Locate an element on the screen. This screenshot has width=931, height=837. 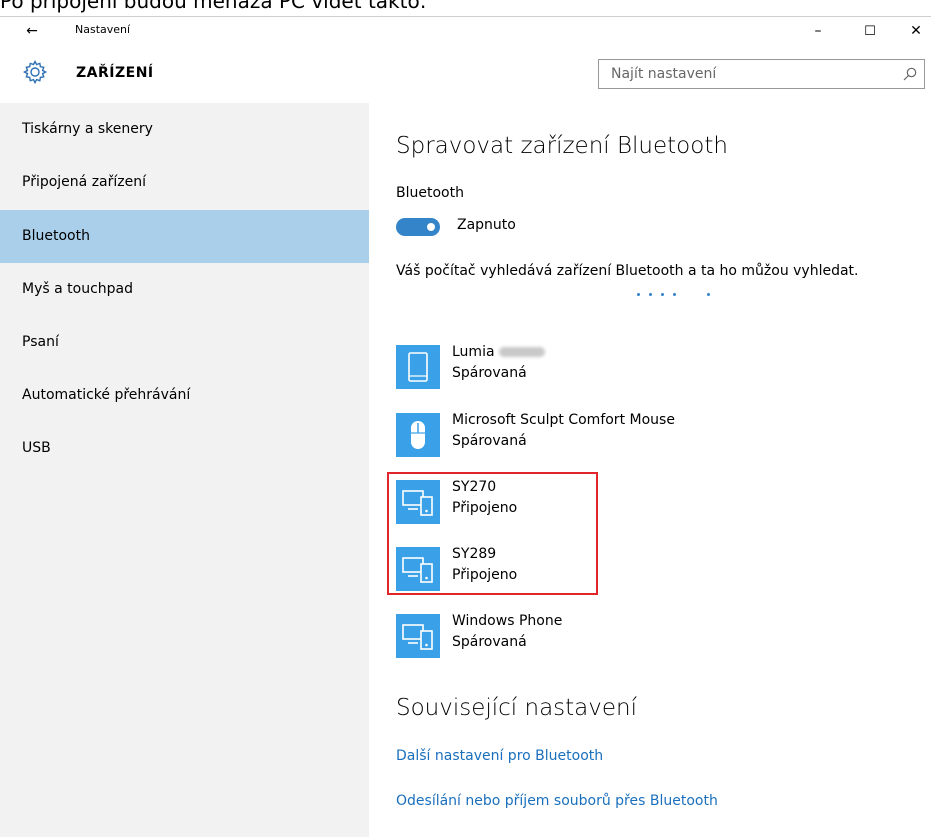
maximize-button: ☐ is located at coordinates (870, 31).